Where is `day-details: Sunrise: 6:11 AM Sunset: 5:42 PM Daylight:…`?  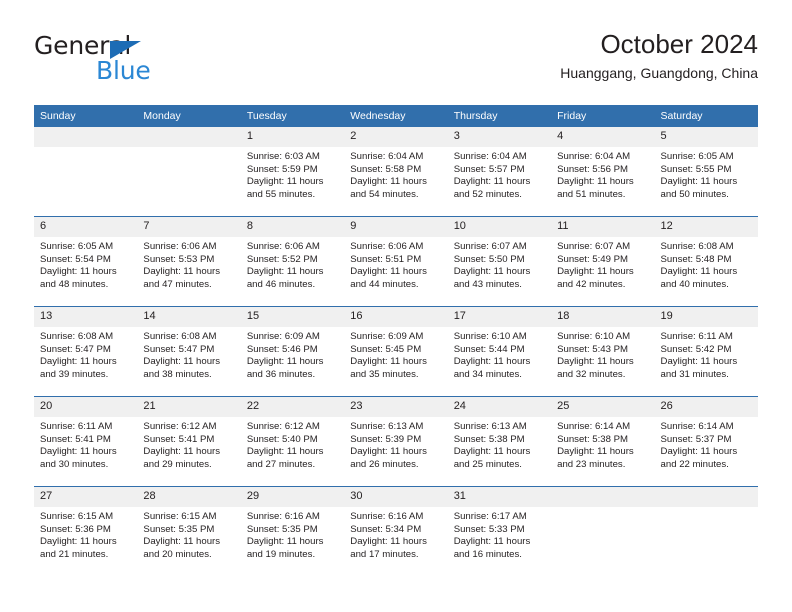 day-details: Sunrise: 6:11 AM Sunset: 5:42 PM Daylight:… is located at coordinates (706, 354).